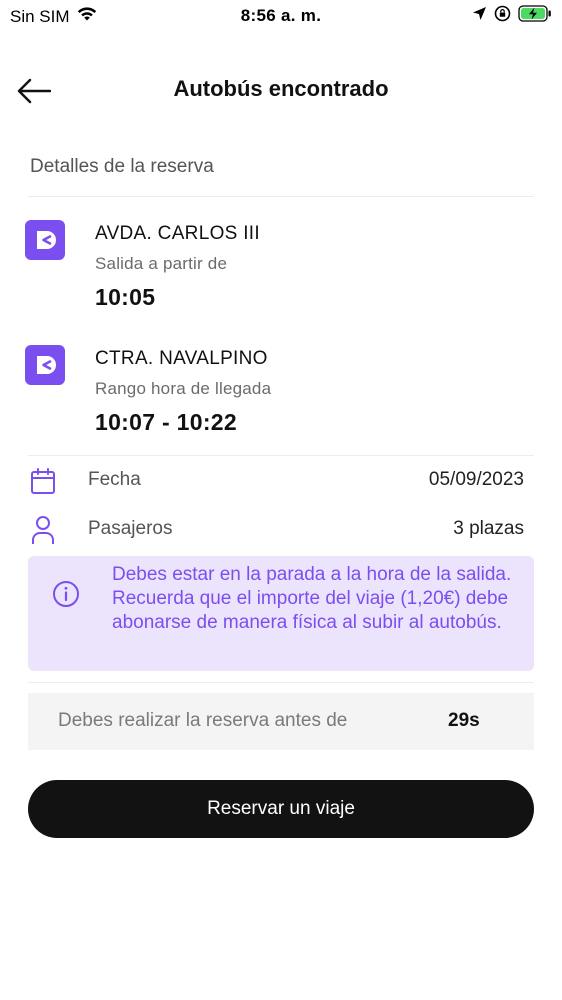  What do you see at coordinates (125, 297) in the screenshot?
I see `origin-time: 10:05` at bounding box center [125, 297].